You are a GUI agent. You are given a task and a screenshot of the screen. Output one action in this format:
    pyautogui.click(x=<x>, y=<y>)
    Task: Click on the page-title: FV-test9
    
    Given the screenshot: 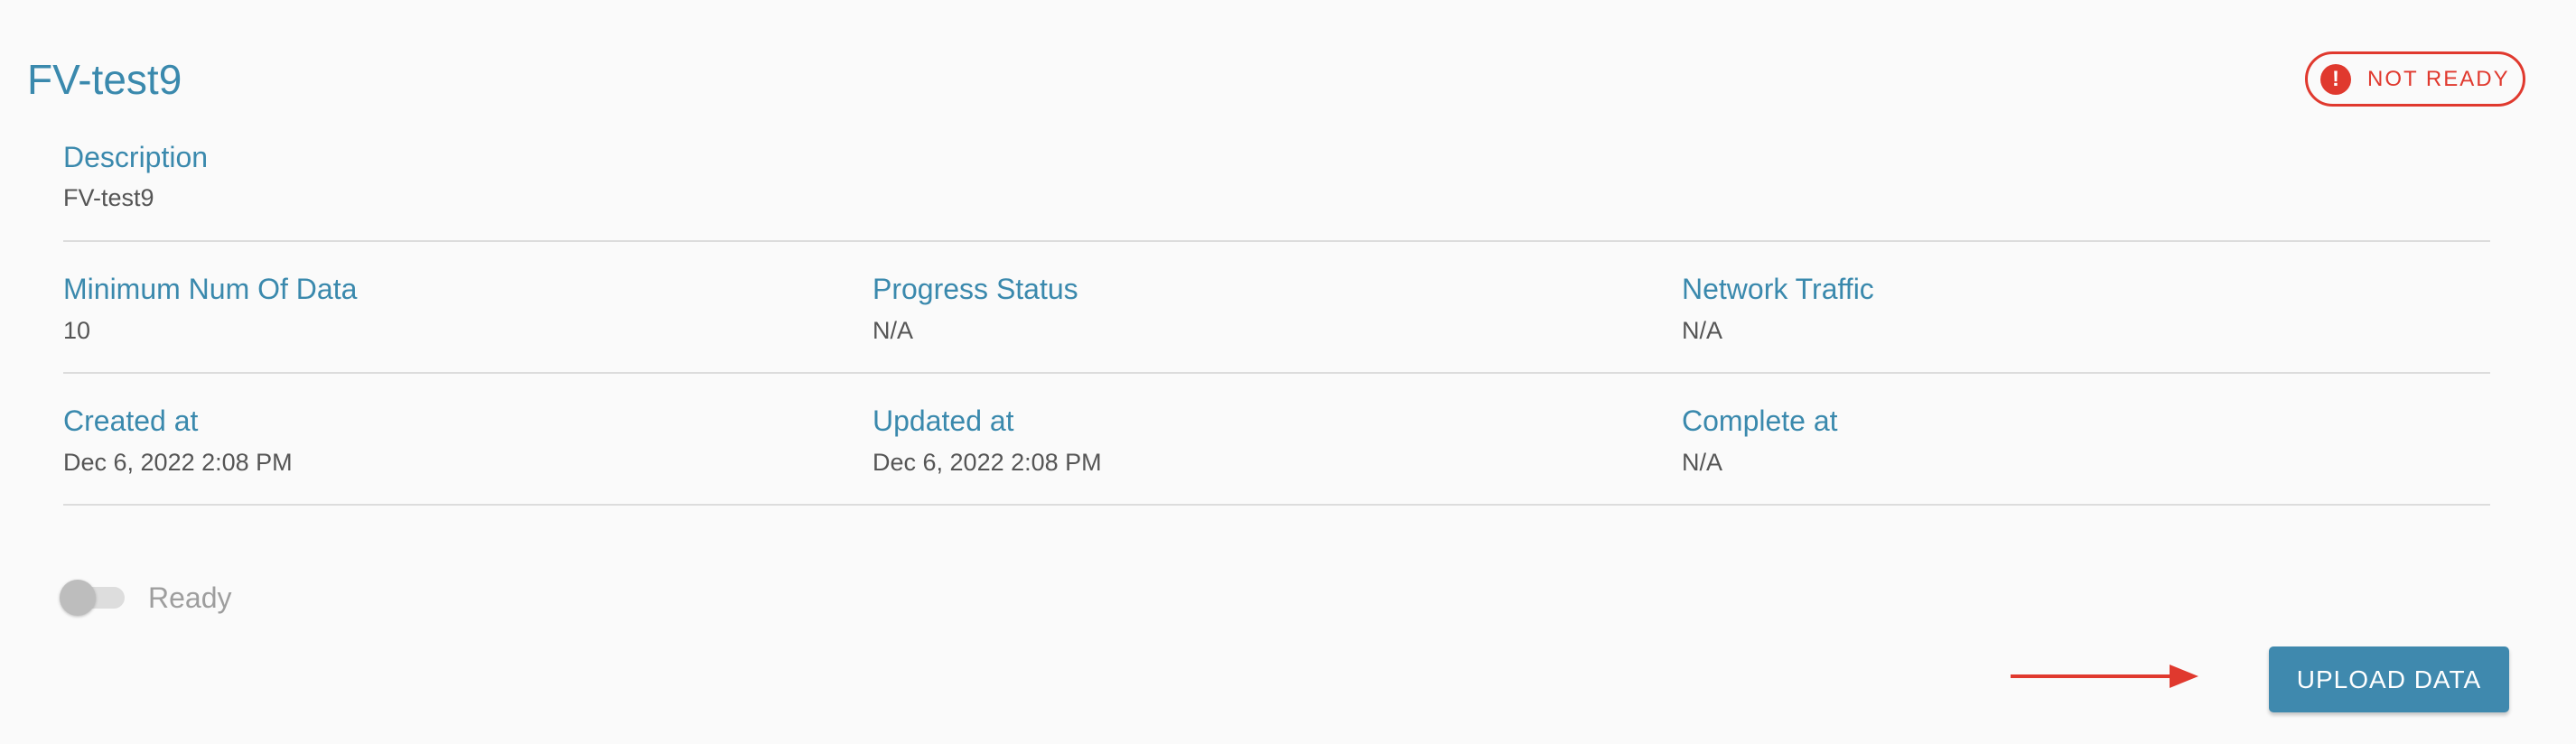 What is the action you would take?
    pyautogui.click(x=105, y=79)
    